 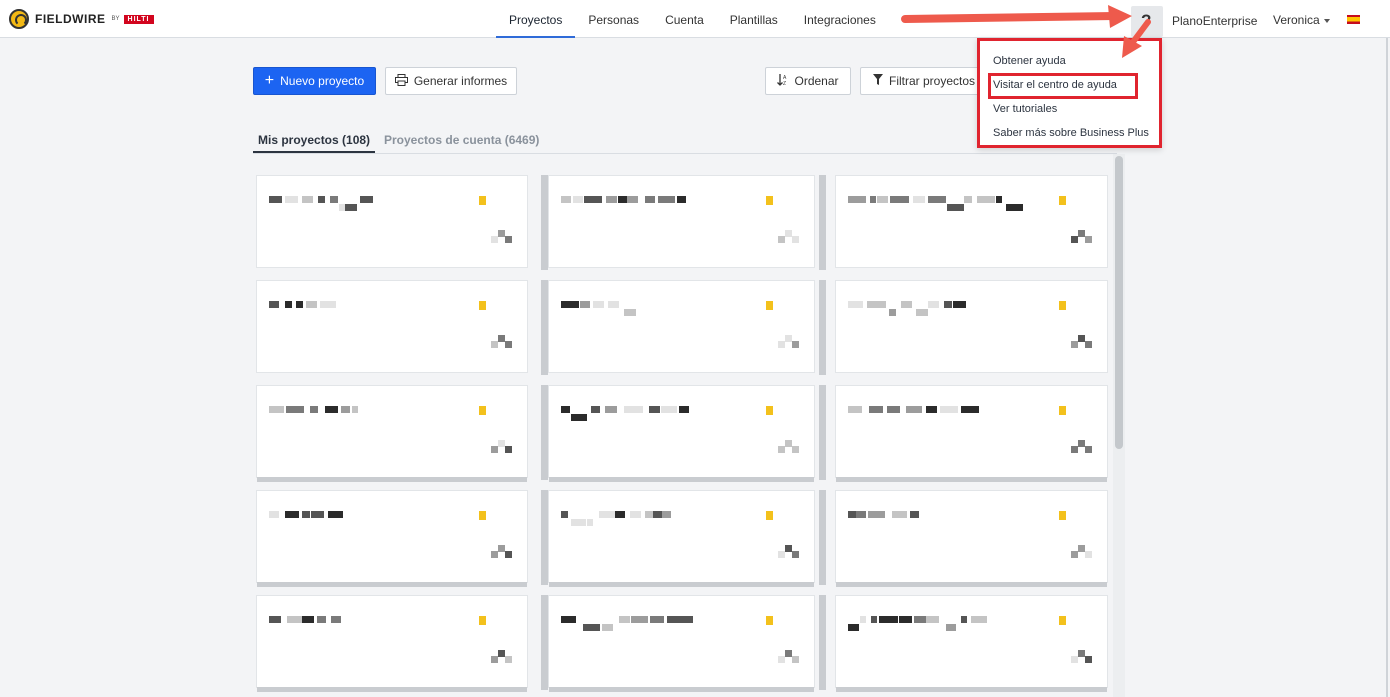 What do you see at coordinates (314, 81) in the screenshot?
I see `new-project-button: + Nuevo proyecto` at bounding box center [314, 81].